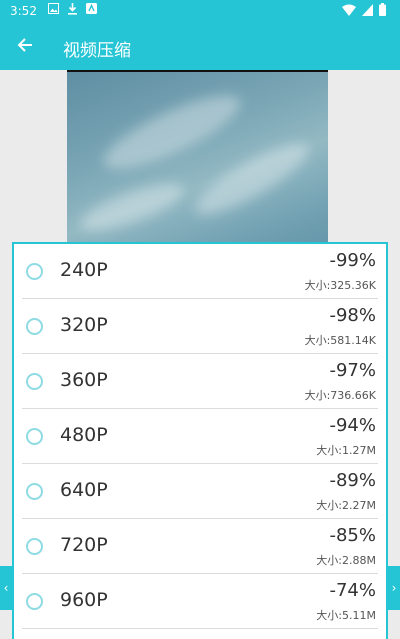 Image resolution: width=400 pixels, height=639 pixels. Describe the element at coordinates (200, 436) in the screenshot. I see `option-480p: 480P -94% 大小:1.27M` at that location.